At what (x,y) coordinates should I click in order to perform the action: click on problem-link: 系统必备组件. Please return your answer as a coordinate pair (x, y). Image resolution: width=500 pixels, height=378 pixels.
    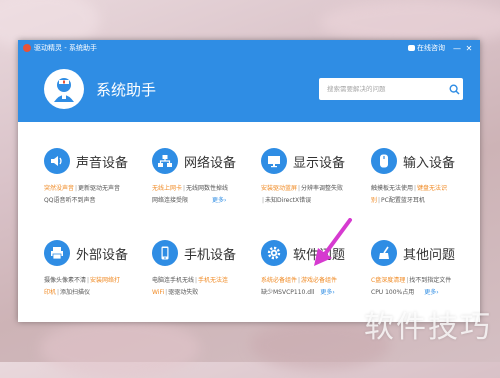
    Looking at the image, I should click on (279, 280).